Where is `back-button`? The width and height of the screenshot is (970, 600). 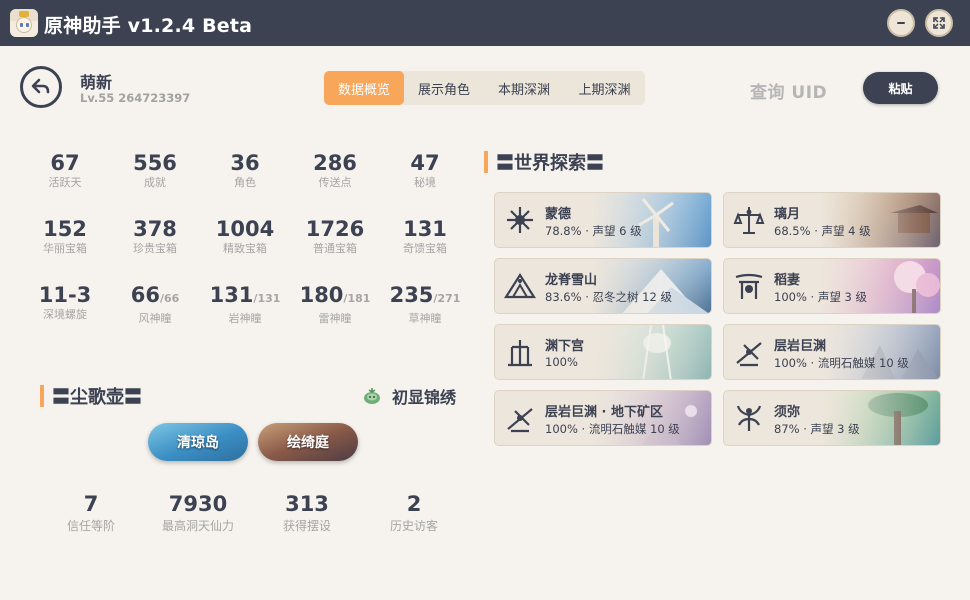 back-button is located at coordinates (41, 87).